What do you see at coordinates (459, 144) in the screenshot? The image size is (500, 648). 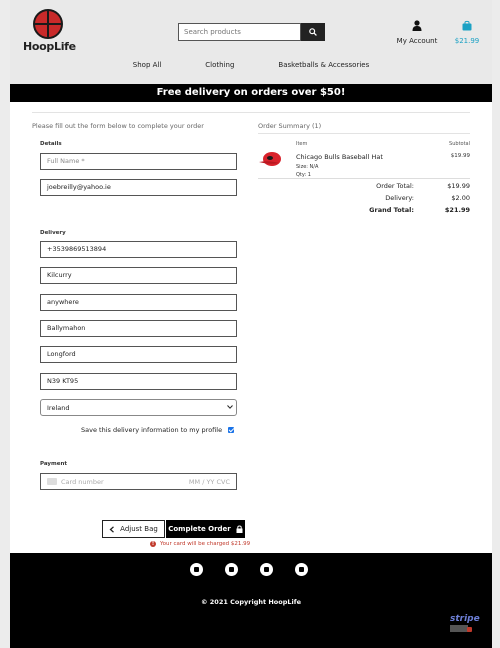 I see `col-subtotal: Subtotal` at bounding box center [459, 144].